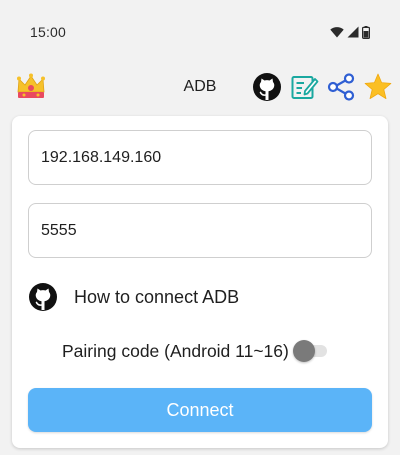 The height and width of the screenshot is (455, 400). What do you see at coordinates (48, 31) in the screenshot?
I see `status-time: 15:00` at bounding box center [48, 31].